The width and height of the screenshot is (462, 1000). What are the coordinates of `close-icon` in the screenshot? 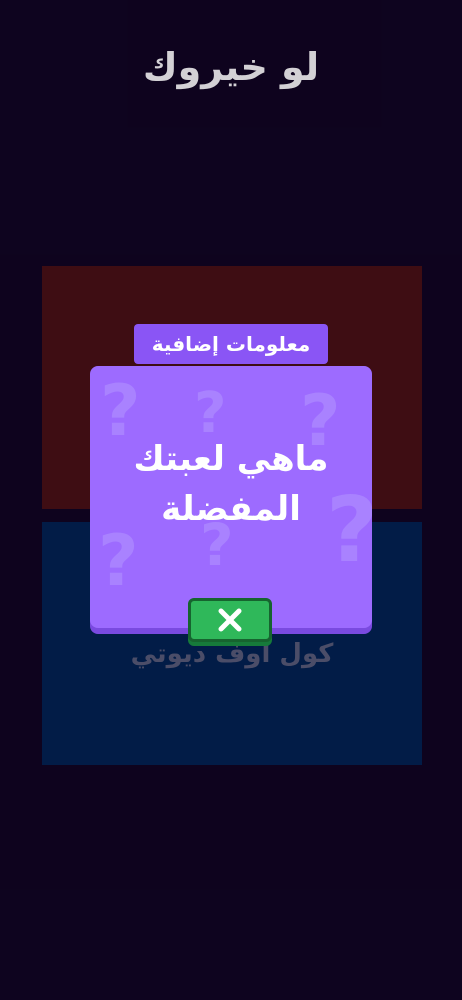 It's located at (230, 620).